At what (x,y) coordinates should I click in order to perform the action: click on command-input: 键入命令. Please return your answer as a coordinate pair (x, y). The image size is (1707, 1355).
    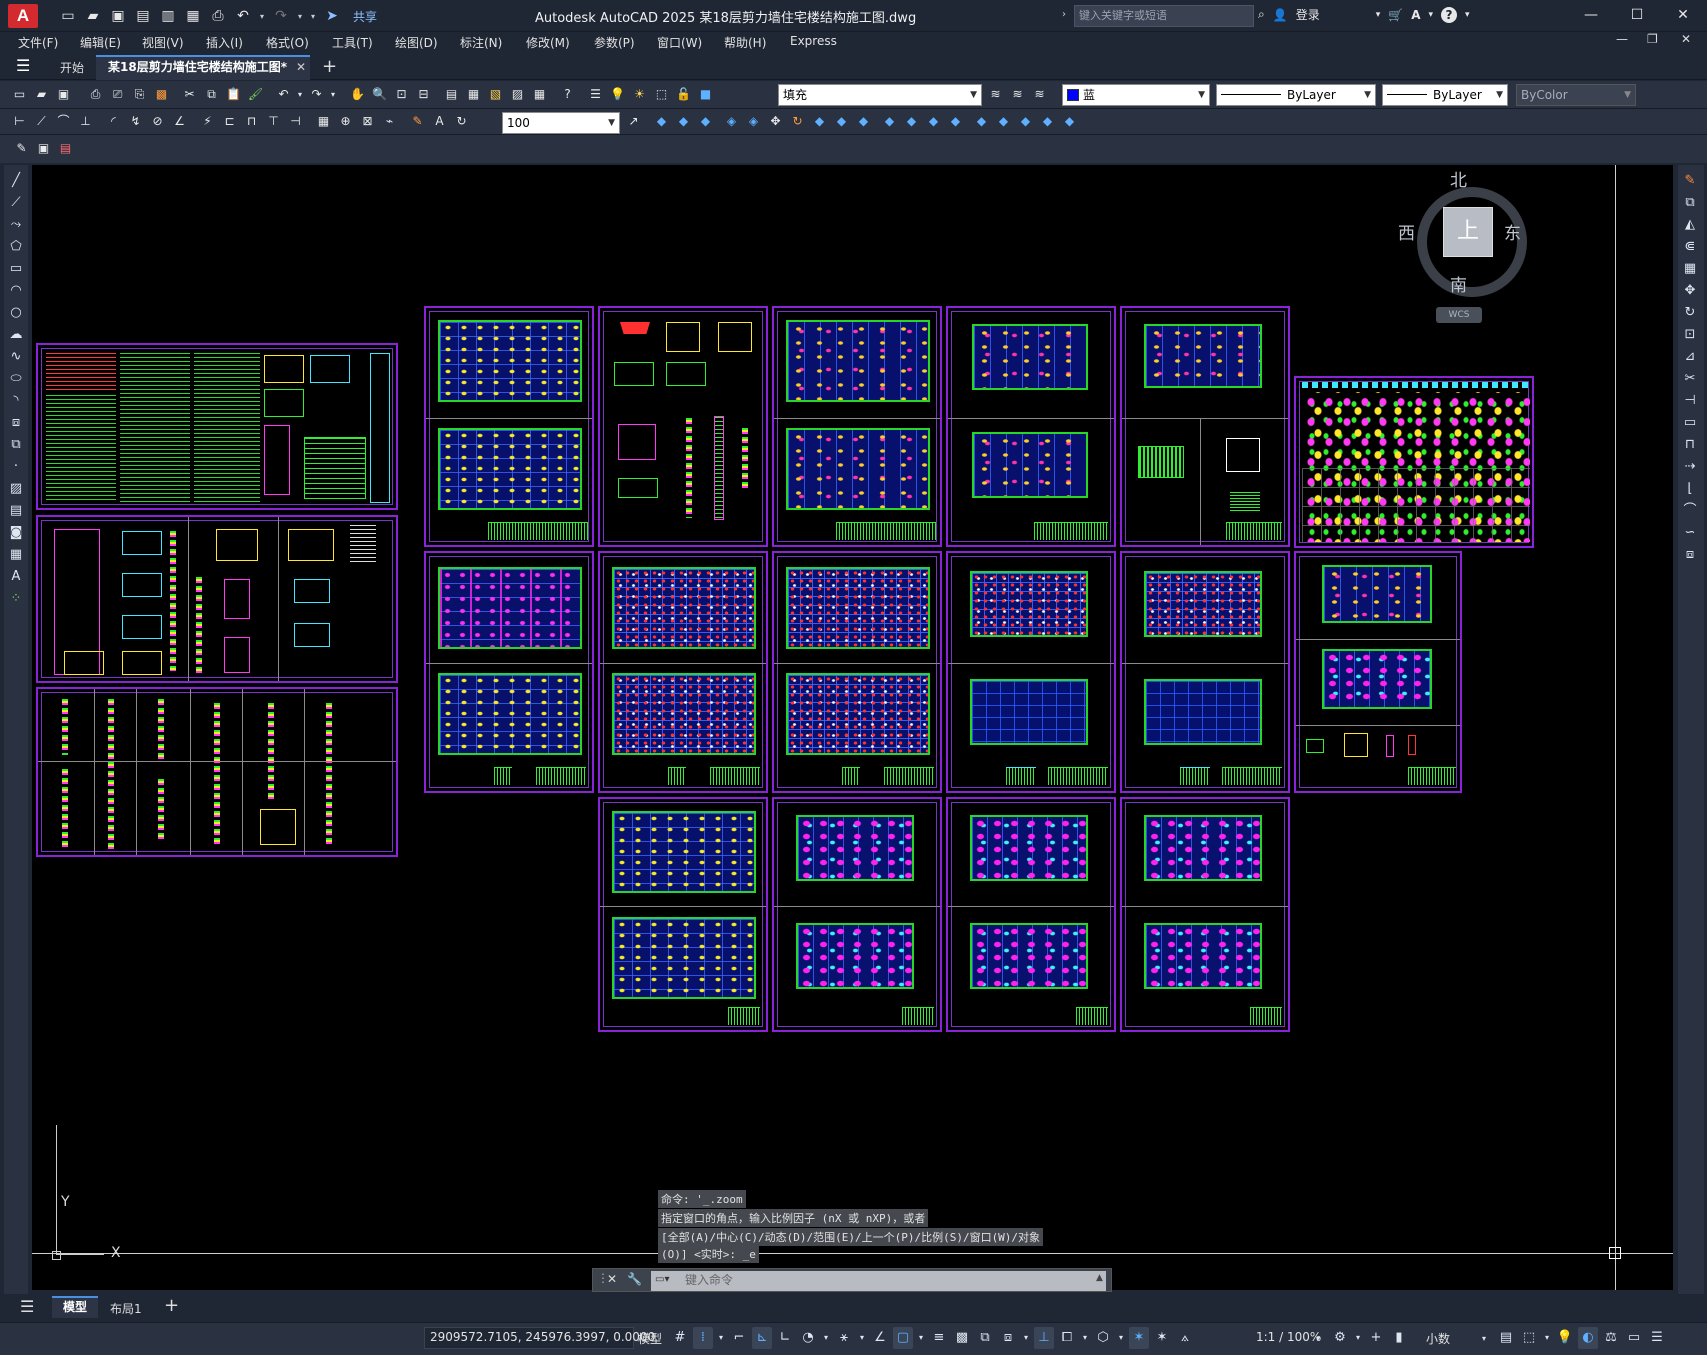
    Looking at the image, I should click on (878, 1281).